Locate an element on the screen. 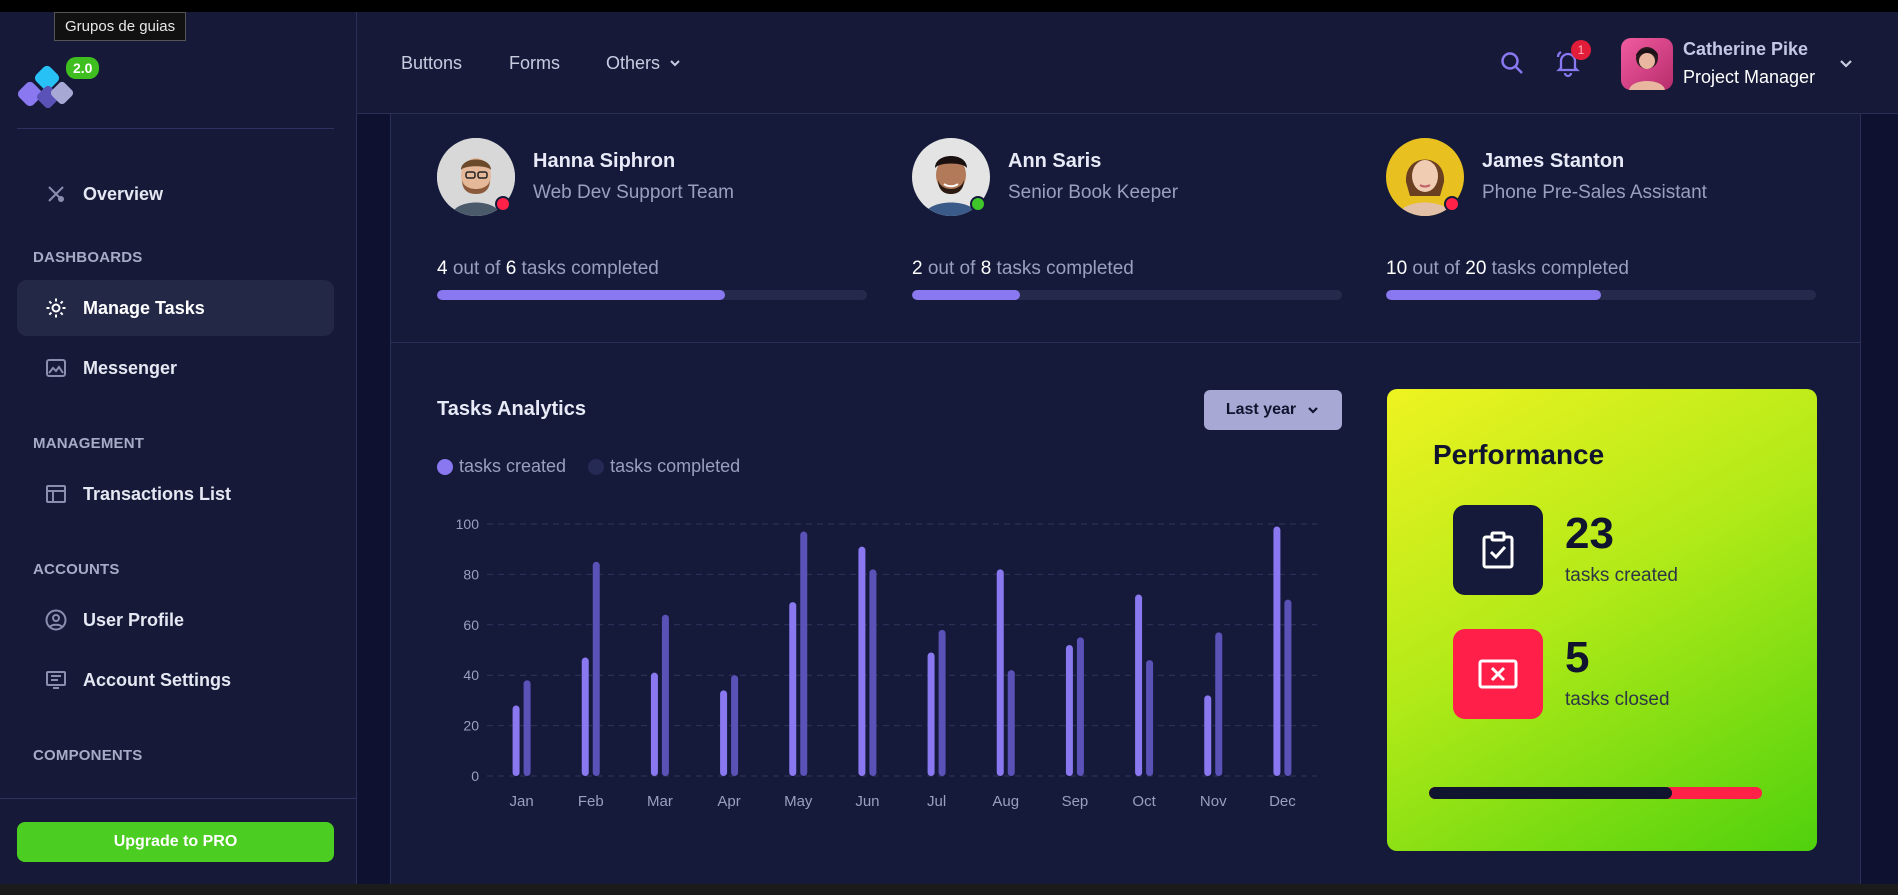 The height and width of the screenshot is (895, 1898). performance-bar is located at coordinates (1595, 793).